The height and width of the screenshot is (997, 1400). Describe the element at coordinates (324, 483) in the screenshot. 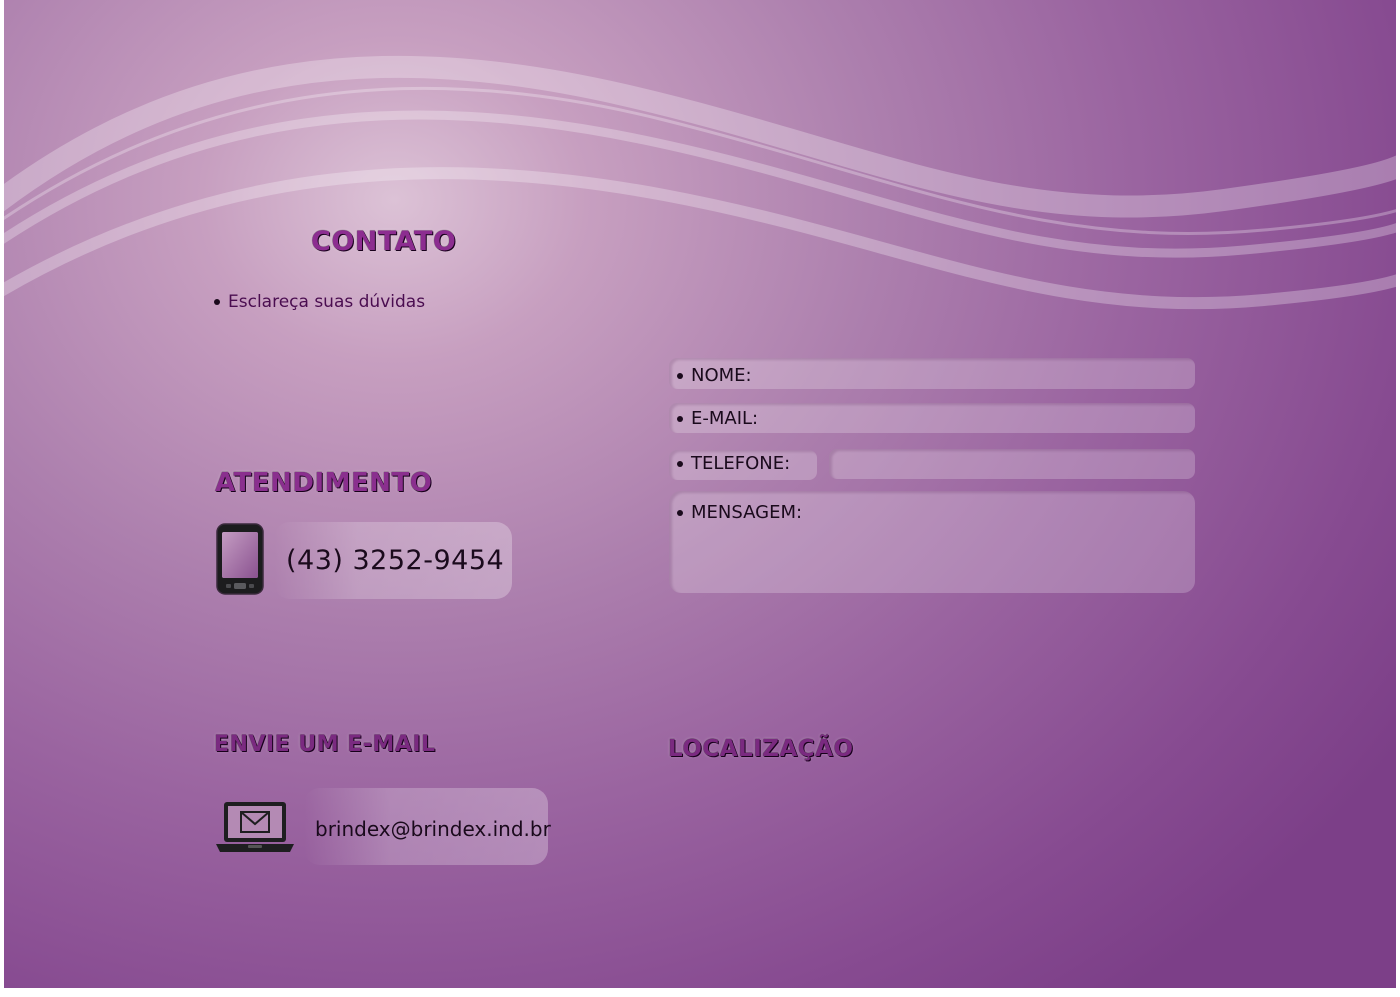

I see `atendimento-heading: ATENDIMENTO` at that location.